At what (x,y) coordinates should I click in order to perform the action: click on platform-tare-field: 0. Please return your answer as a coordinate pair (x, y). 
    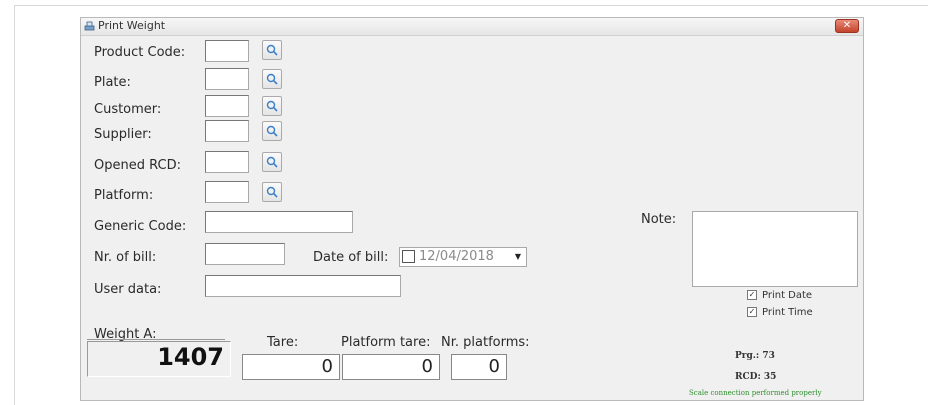
    Looking at the image, I should click on (391, 367).